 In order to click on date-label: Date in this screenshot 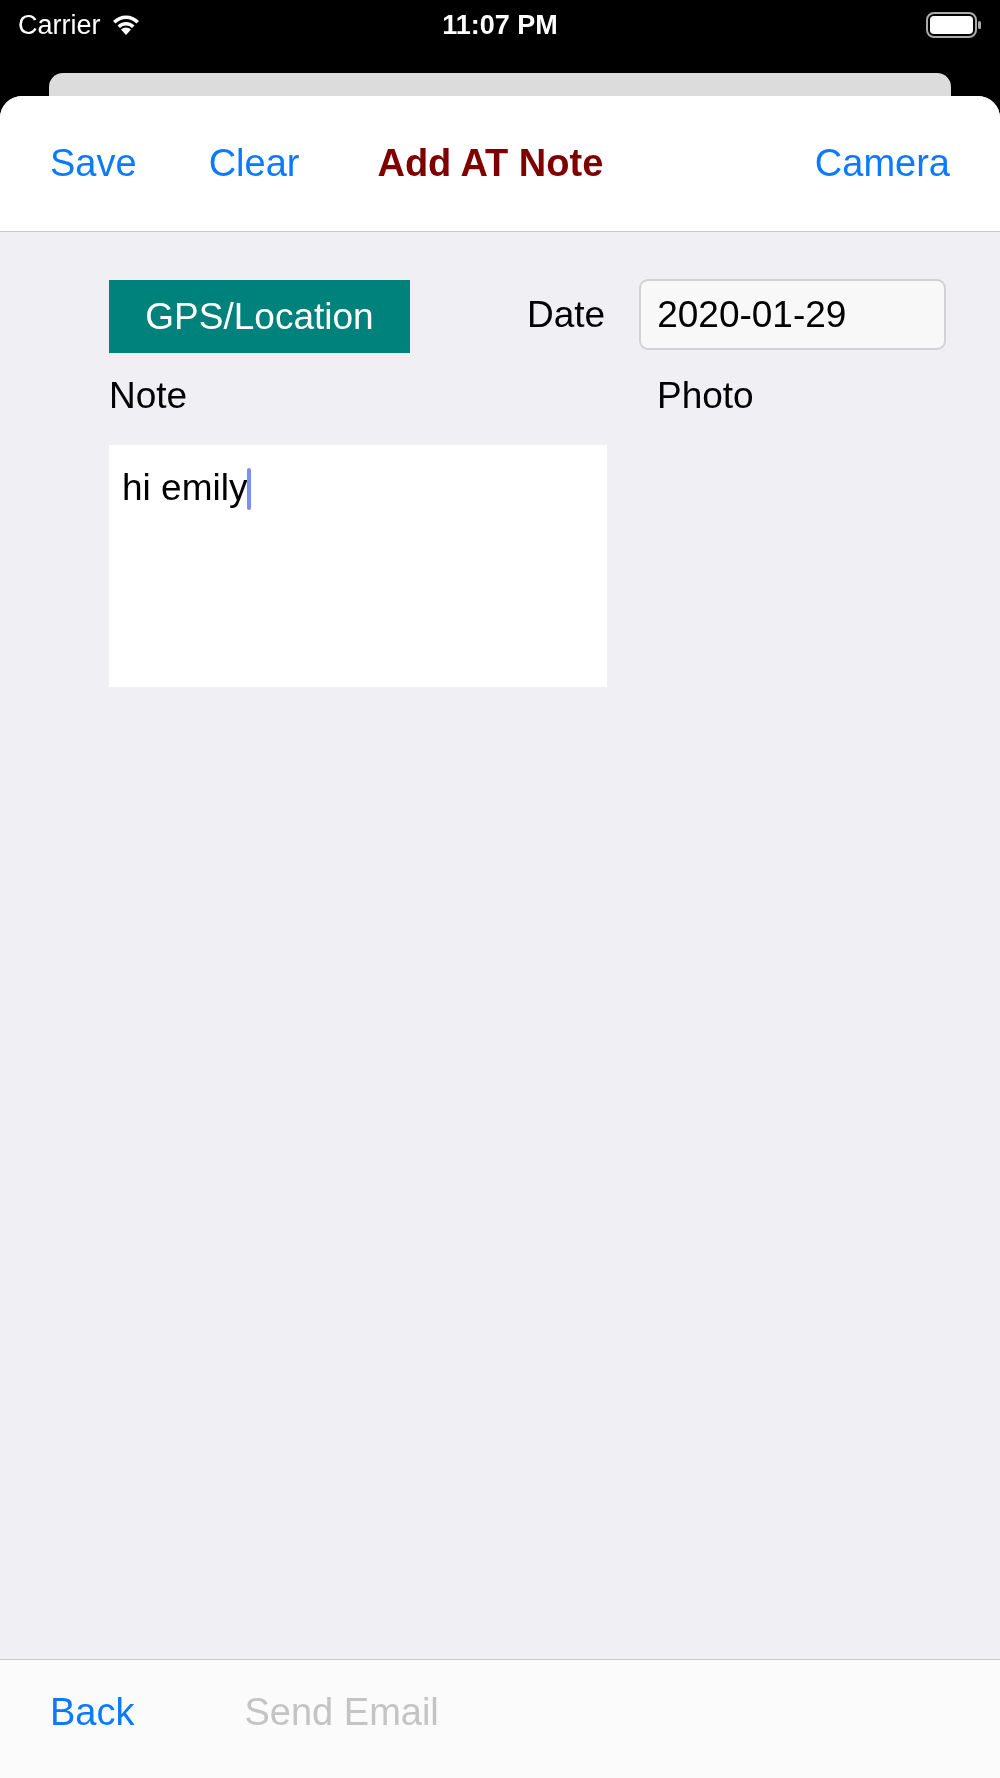, I will do `click(566, 314)`.